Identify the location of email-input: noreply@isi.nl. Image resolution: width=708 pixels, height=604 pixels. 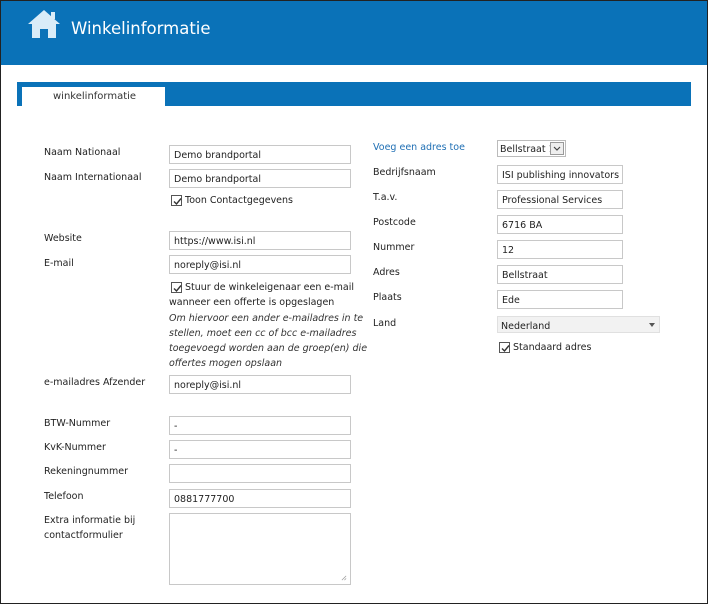
(260, 264).